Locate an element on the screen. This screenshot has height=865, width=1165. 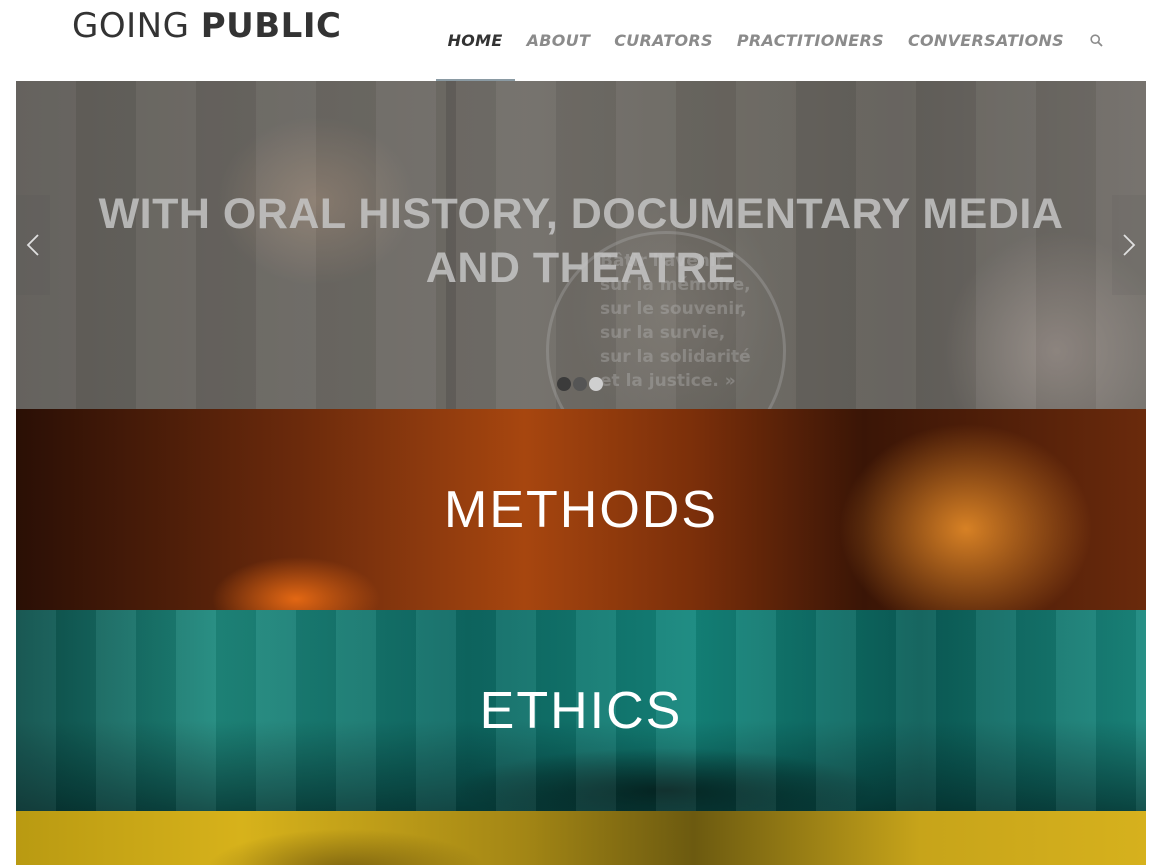
search-icon is located at coordinates (1096, 40).